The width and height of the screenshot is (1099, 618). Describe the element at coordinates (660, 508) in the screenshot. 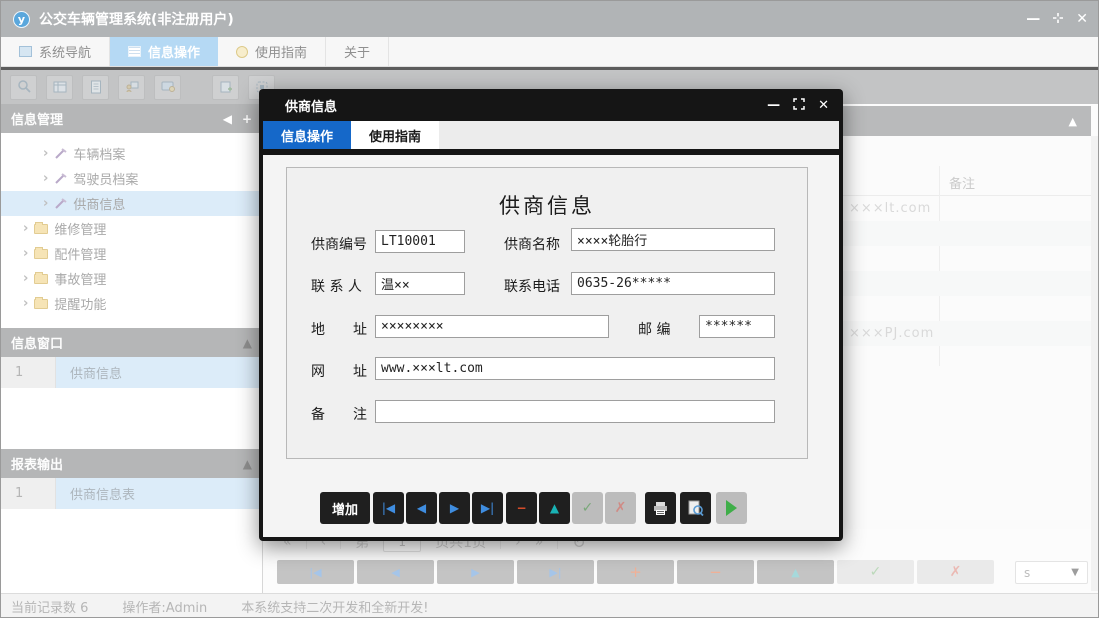

I see `print-button` at that location.